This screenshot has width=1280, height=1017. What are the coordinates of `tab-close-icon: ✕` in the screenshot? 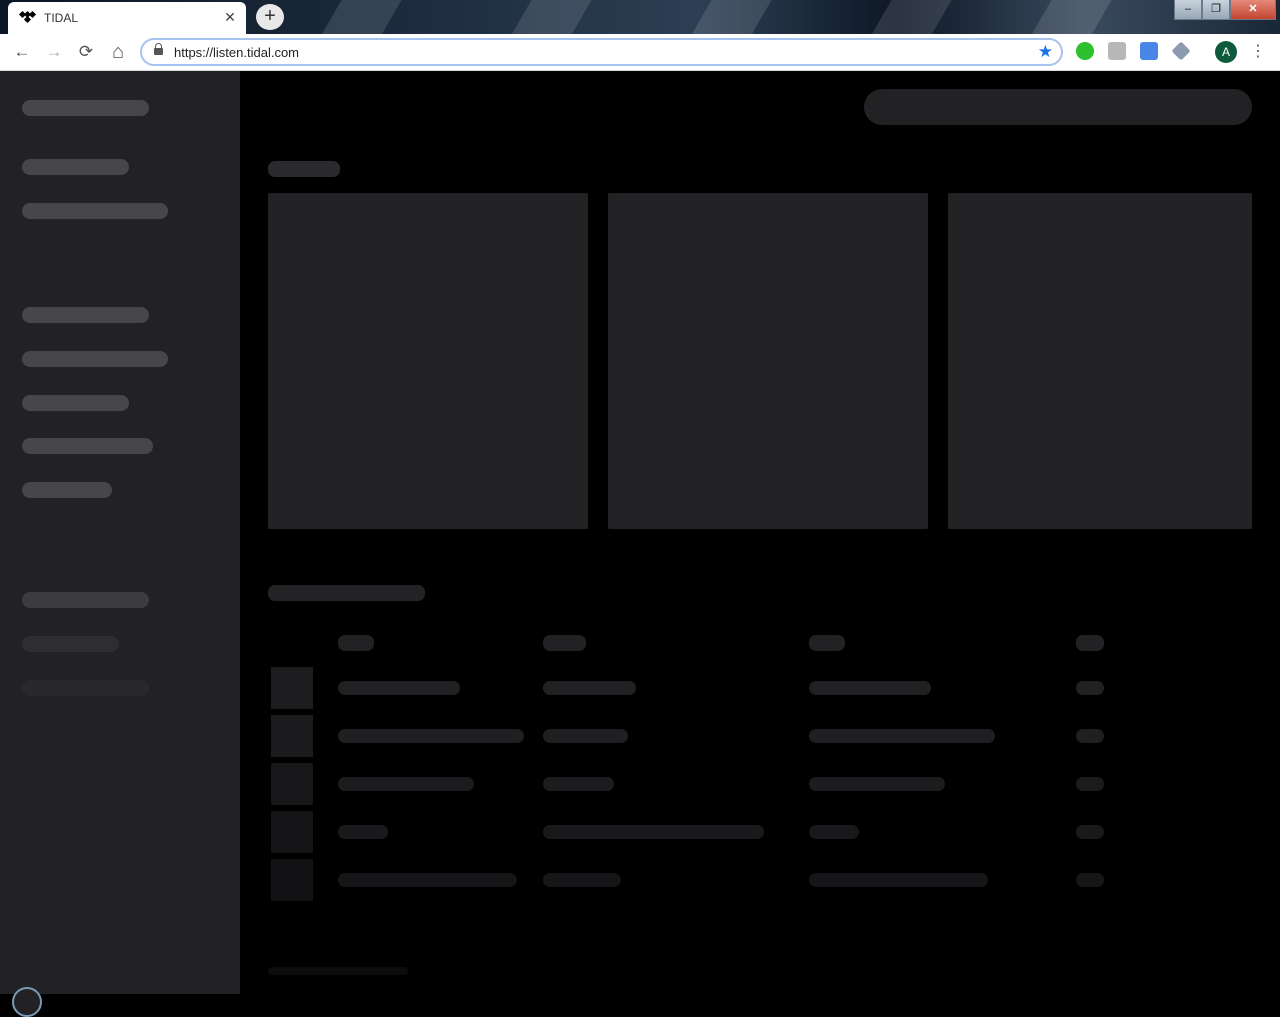 It's located at (230, 17).